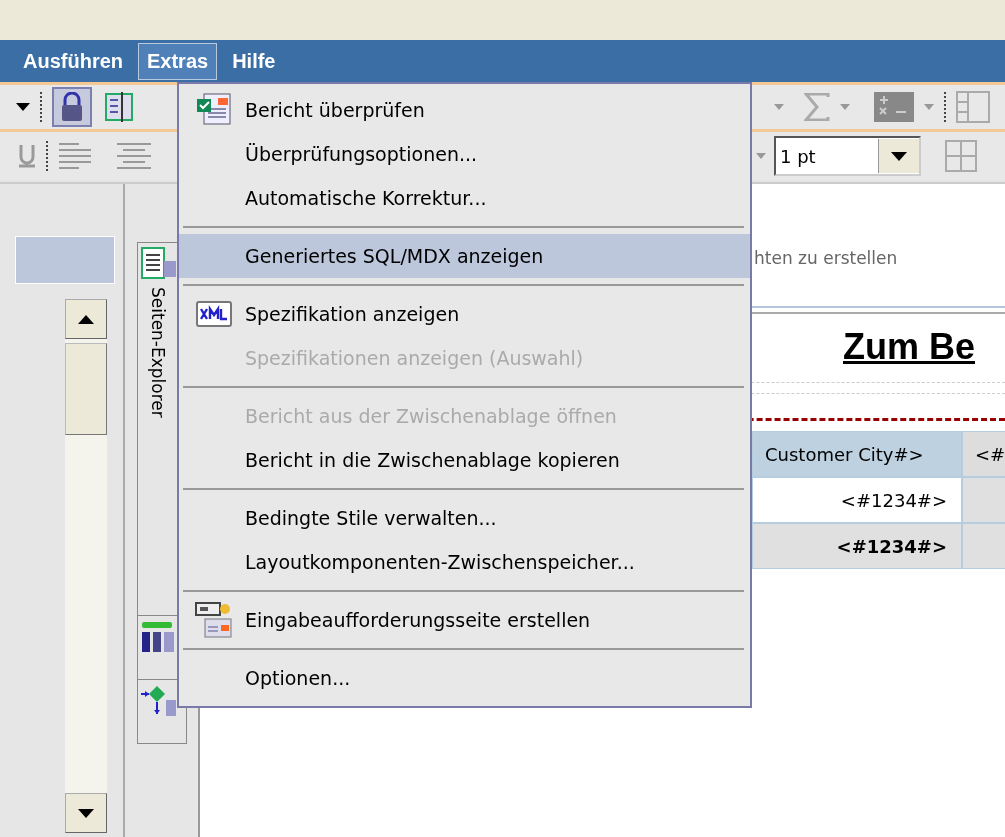  What do you see at coordinates (86, 566) in the screenshot?
I see `scrollbar` at bounding box center [86, 566].